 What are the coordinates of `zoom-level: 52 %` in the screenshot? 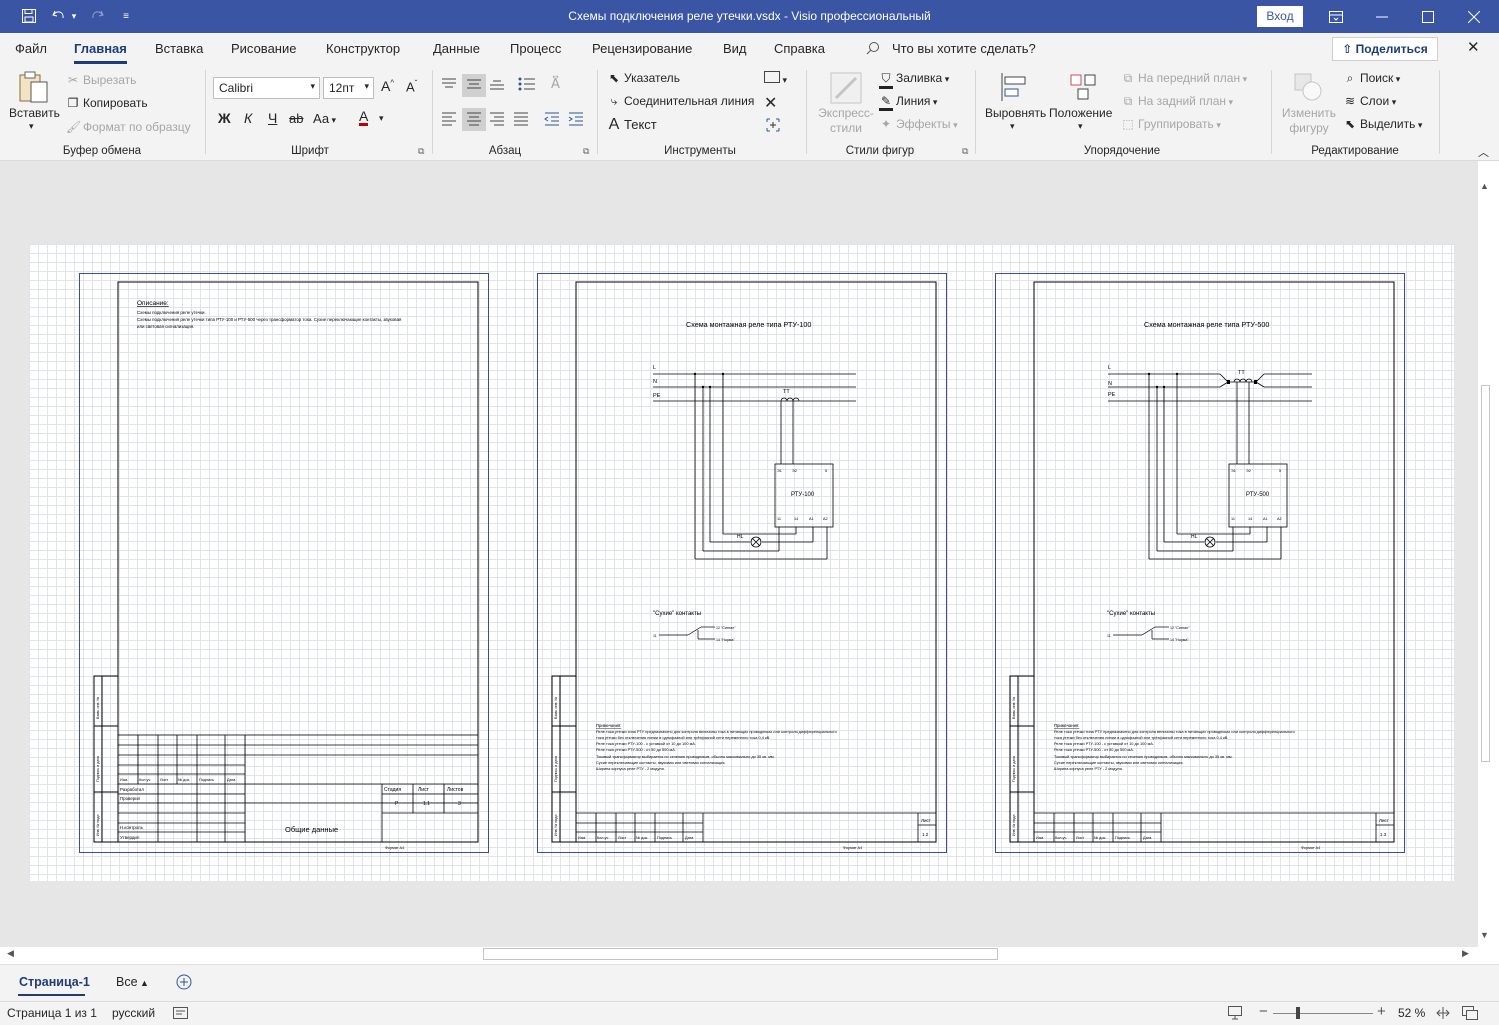 It's located at (1411, 1013).